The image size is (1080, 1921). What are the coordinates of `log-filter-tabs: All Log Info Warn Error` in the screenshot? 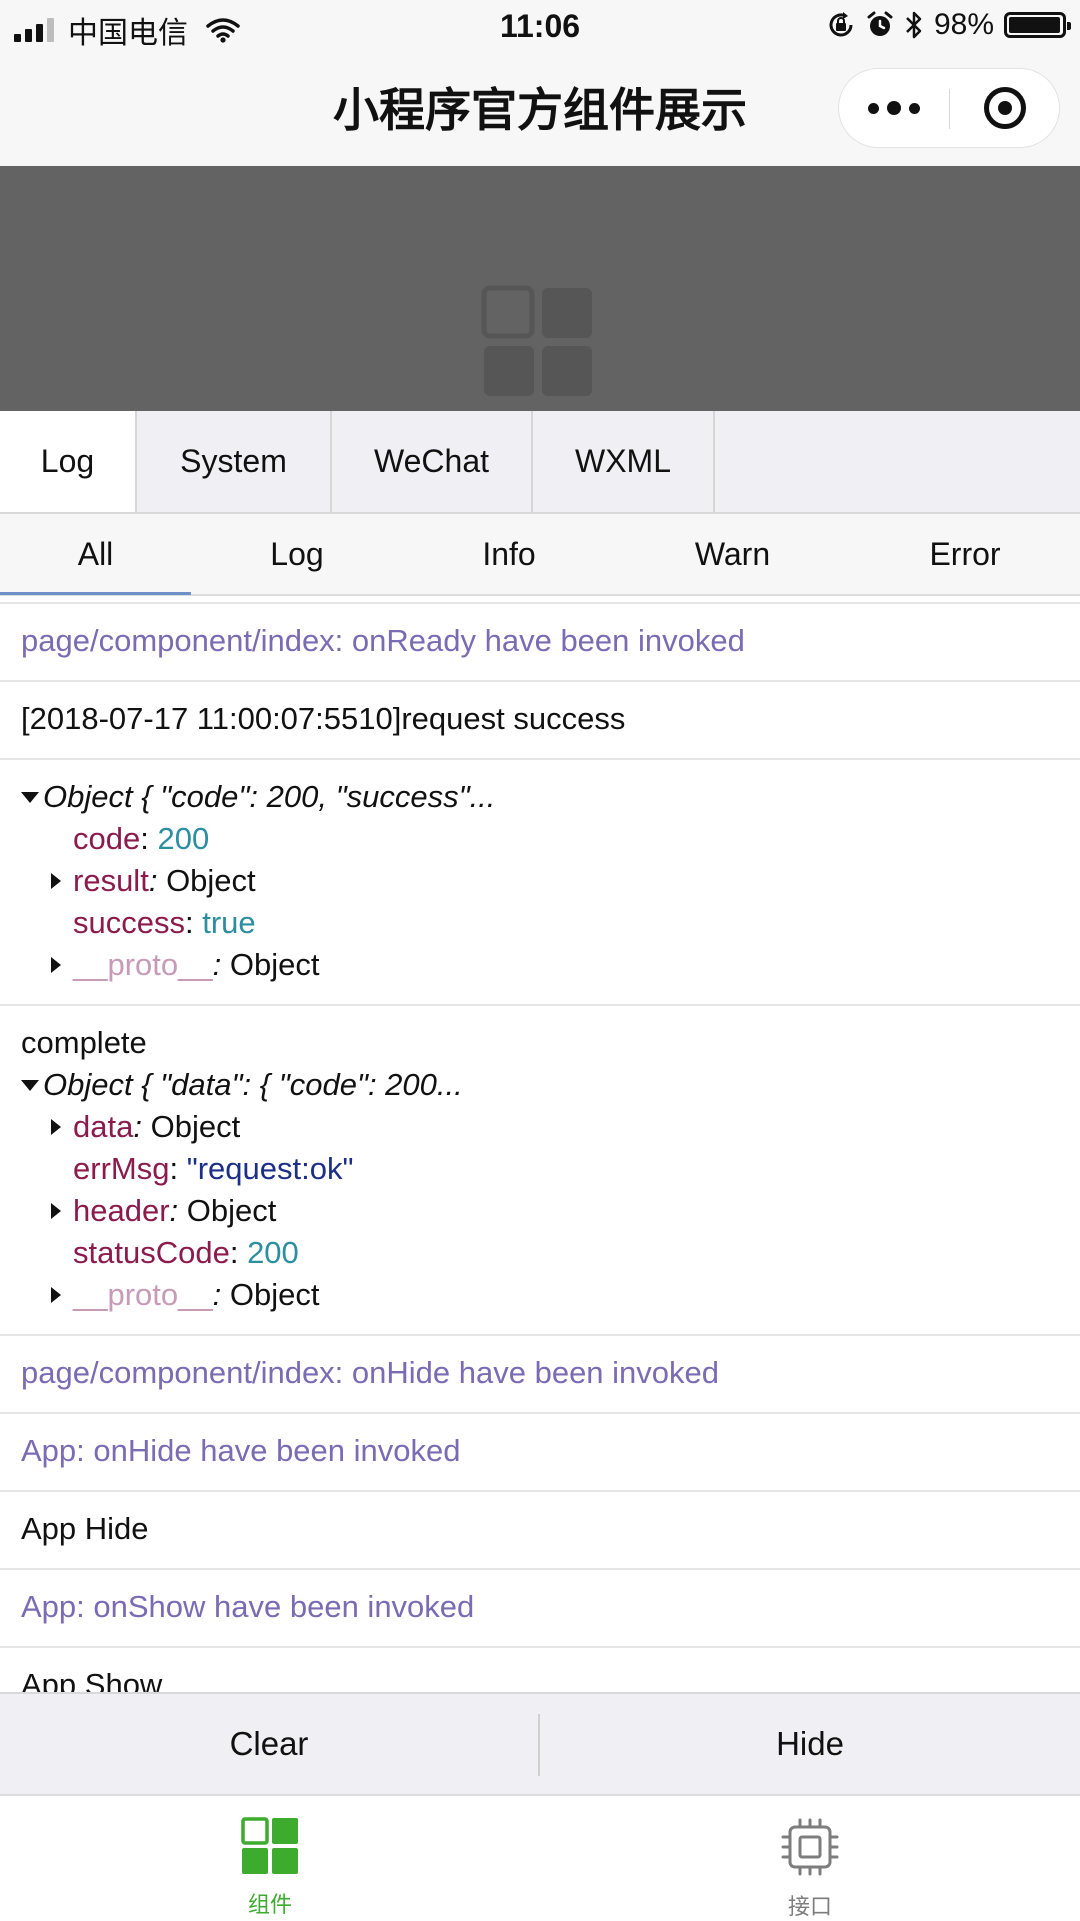 It's located at (540, 555).